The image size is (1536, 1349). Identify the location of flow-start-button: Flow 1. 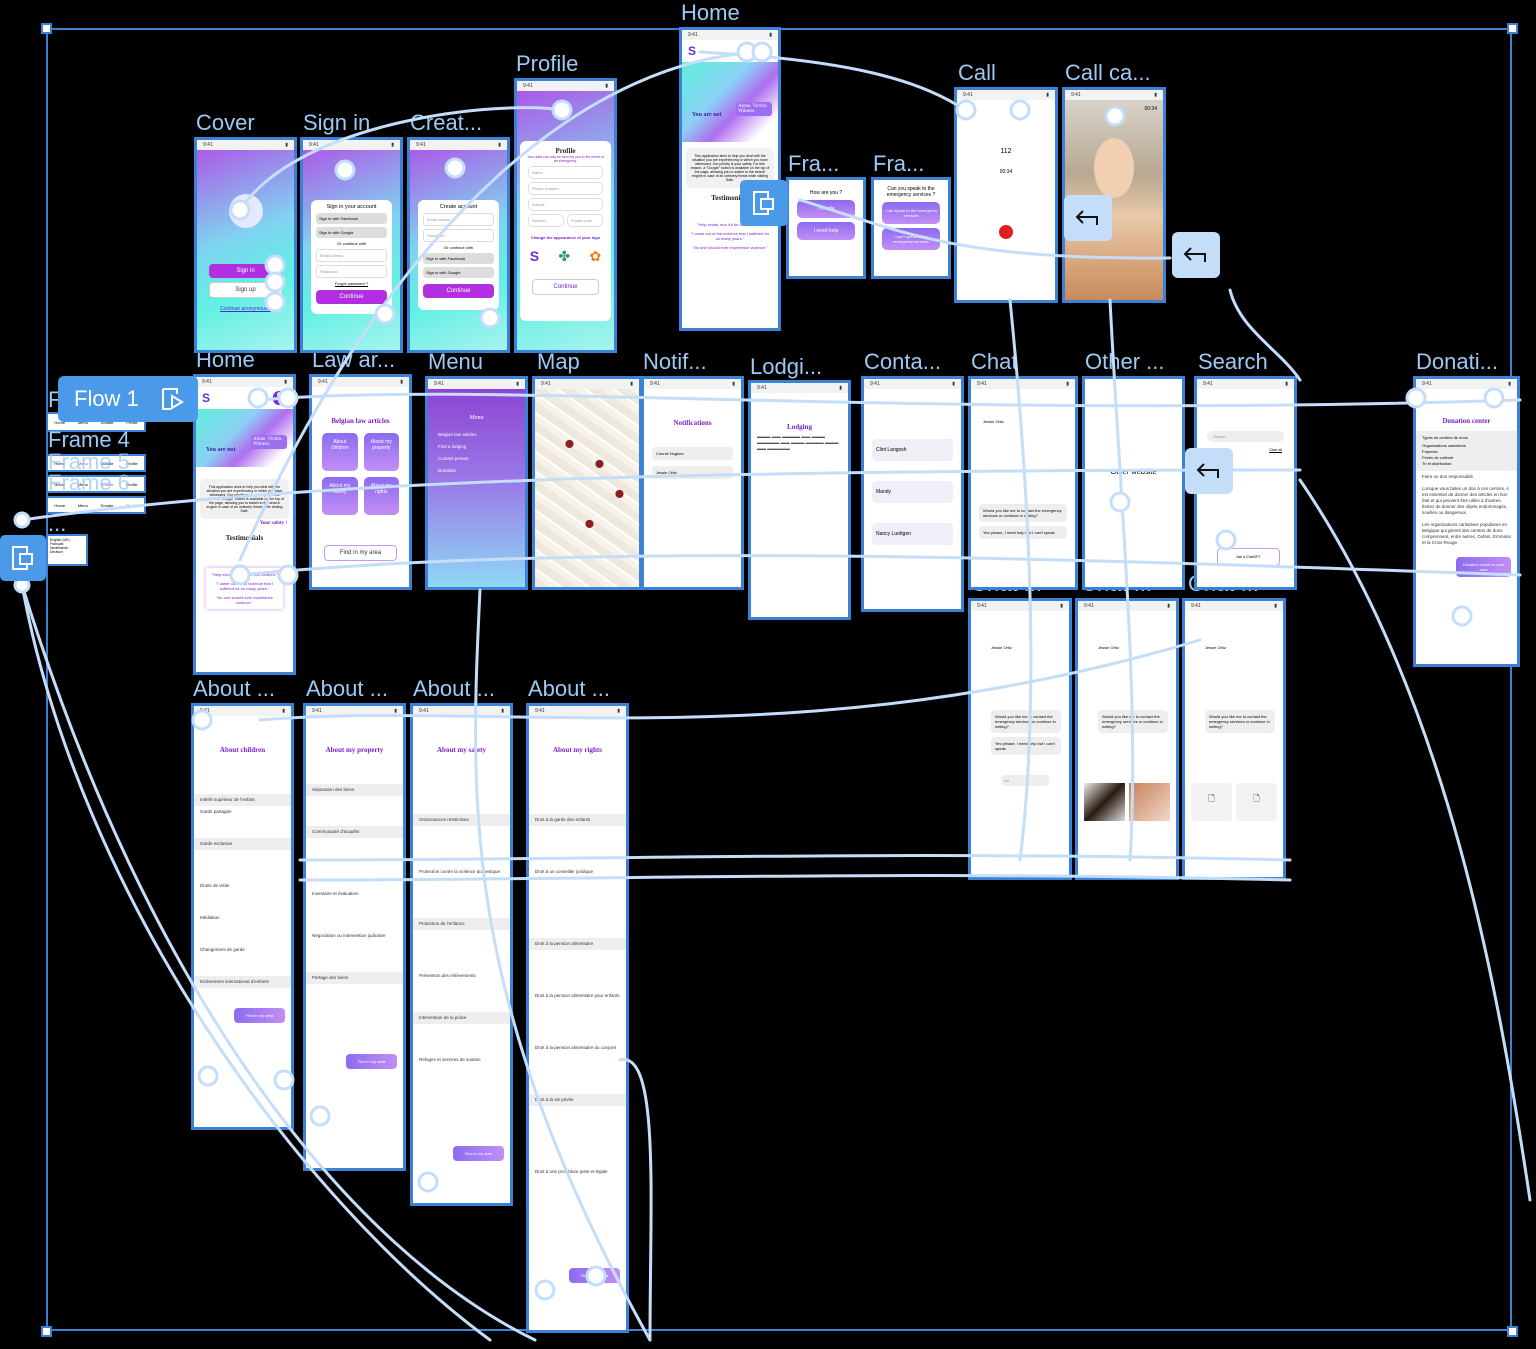
(128, 399).